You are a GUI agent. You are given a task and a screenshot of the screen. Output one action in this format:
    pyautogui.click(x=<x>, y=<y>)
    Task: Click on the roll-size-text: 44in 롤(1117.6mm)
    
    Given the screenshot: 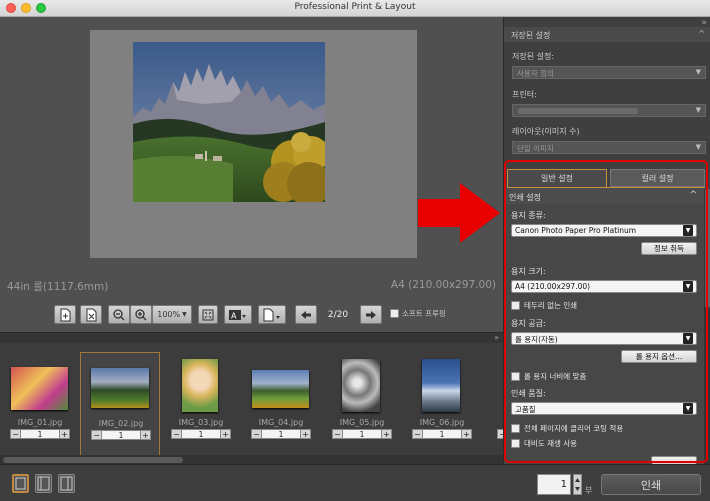 What is the action you would take?
    pyautogui.click(x=58, y=287)
    